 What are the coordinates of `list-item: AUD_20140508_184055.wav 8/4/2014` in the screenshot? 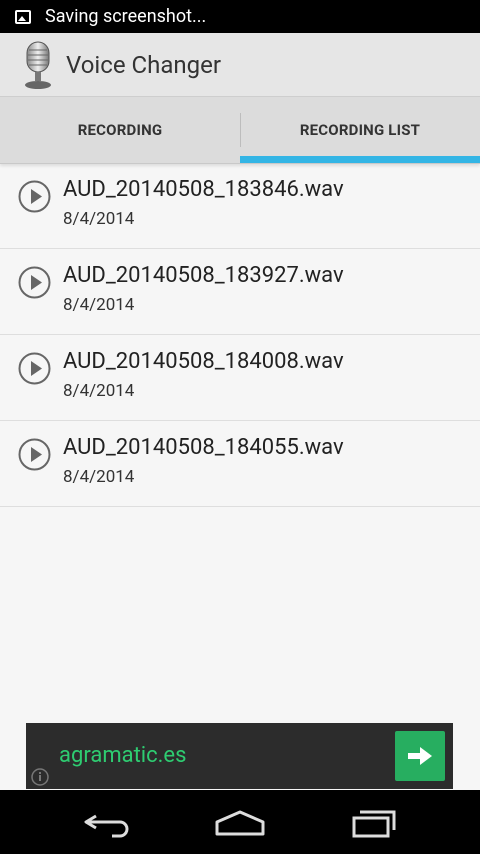 It's located at (240, 464).